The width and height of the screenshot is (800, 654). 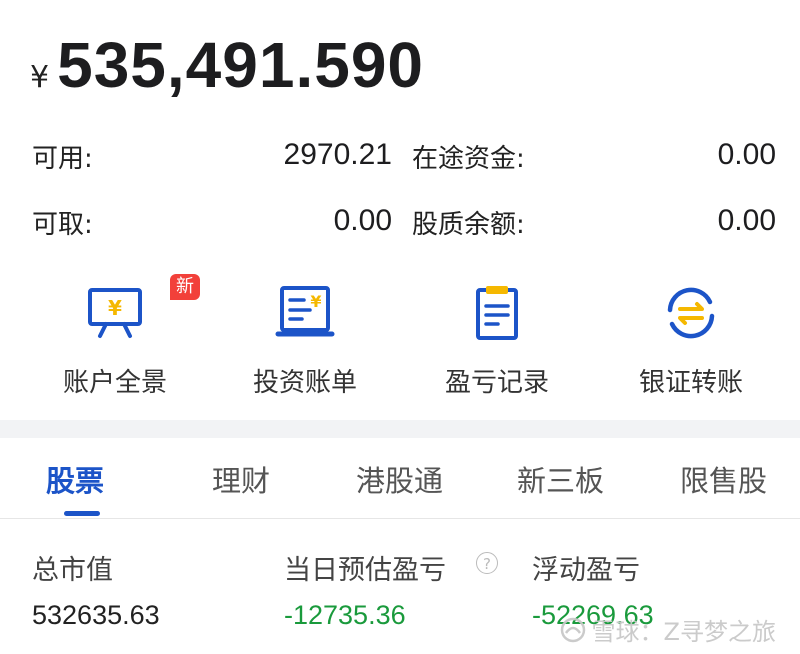 What do you see at coordinates (572, 629) in the screenshot?
I see `snowball-logo-icon` at bounding box center [572, 629].